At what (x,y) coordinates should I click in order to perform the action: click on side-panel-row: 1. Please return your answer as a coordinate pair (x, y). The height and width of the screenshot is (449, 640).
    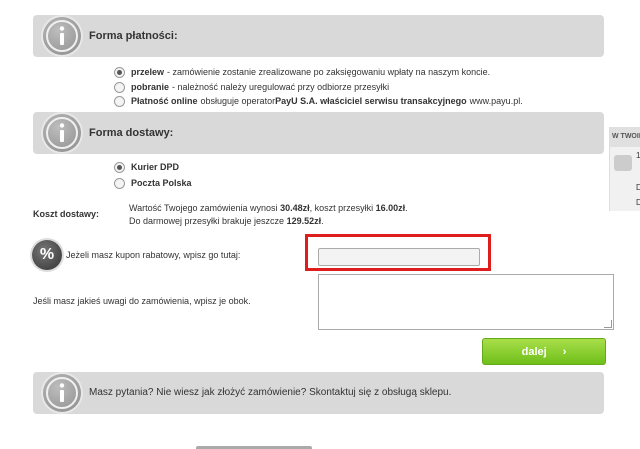
    Looking at the image, I should click on (638, 155).